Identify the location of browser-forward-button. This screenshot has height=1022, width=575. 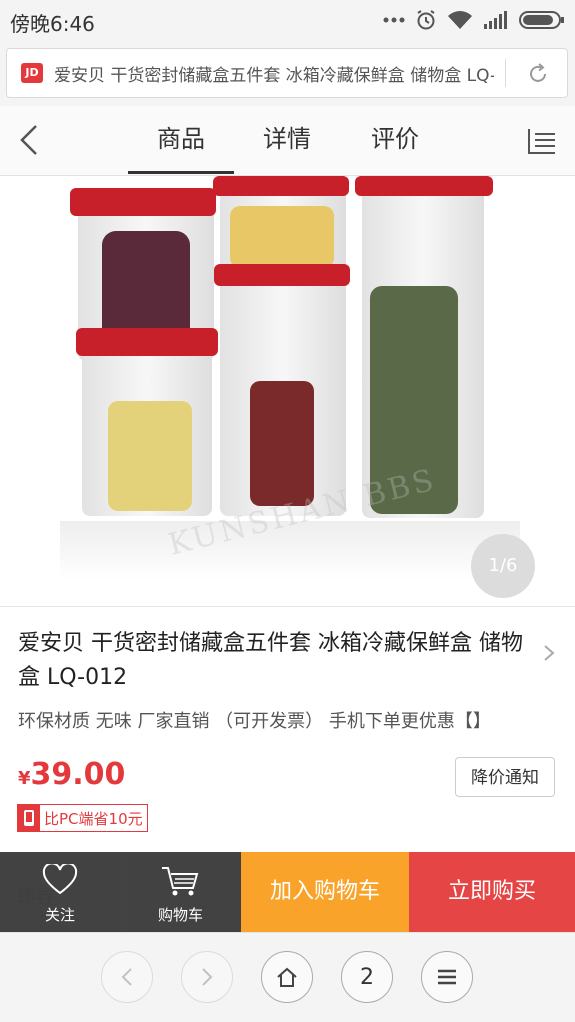
(207, 977).